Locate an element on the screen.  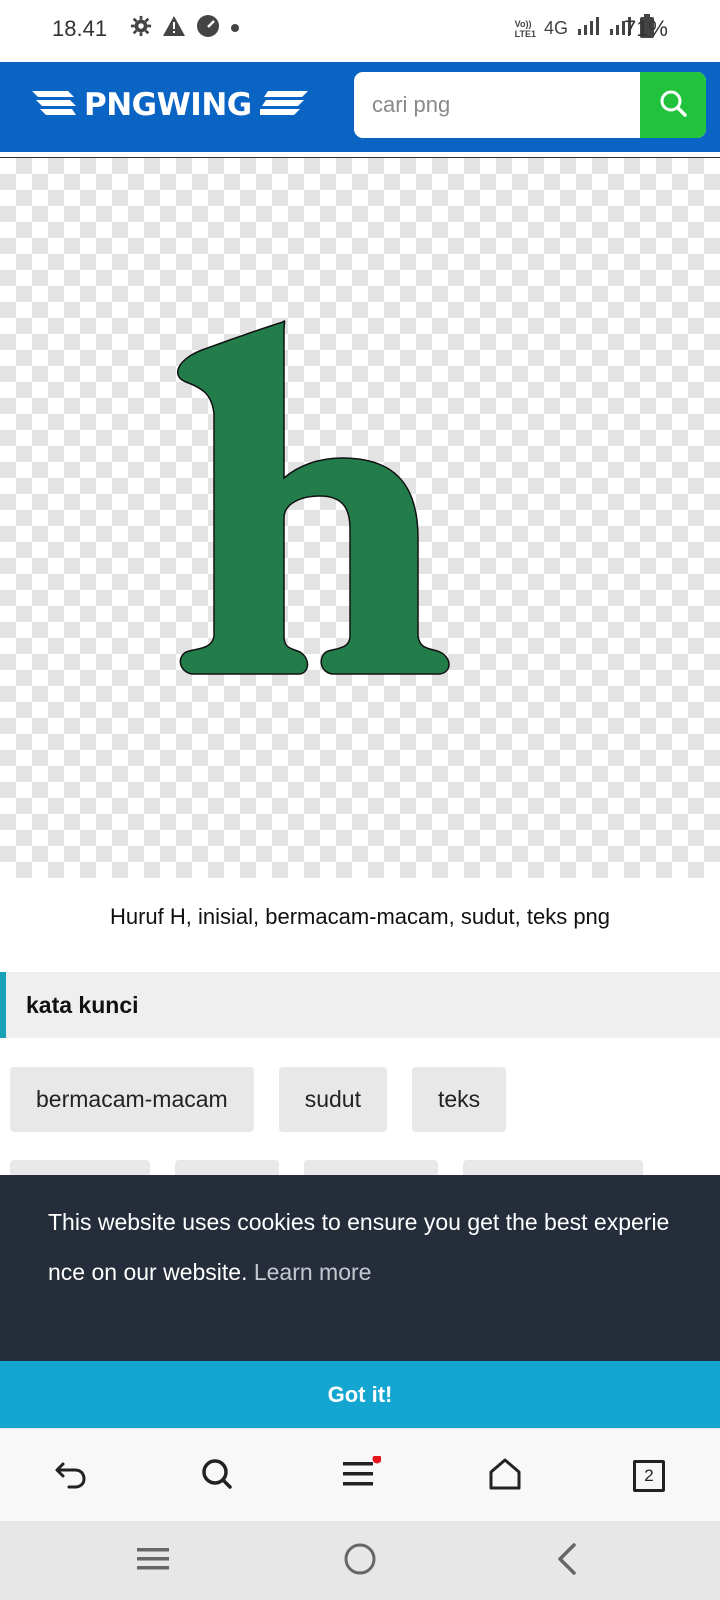
search-button is located at coordinates (673, 105).